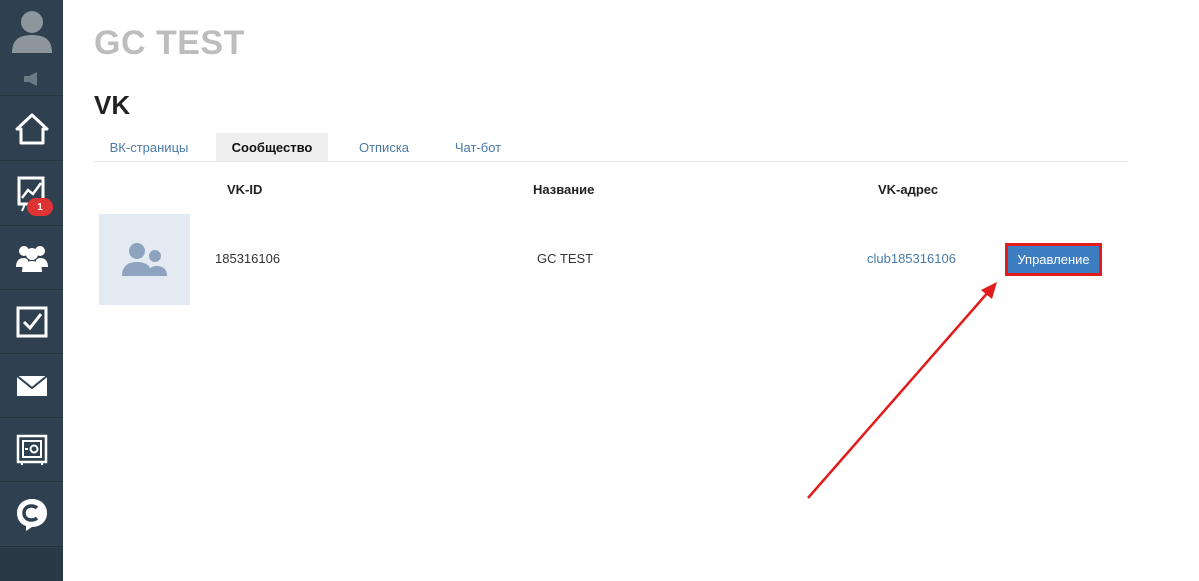 Image resolution: width=1199 pixels, height=581 pixels. I want to click on chat-logo-icon, so click(31, 515).